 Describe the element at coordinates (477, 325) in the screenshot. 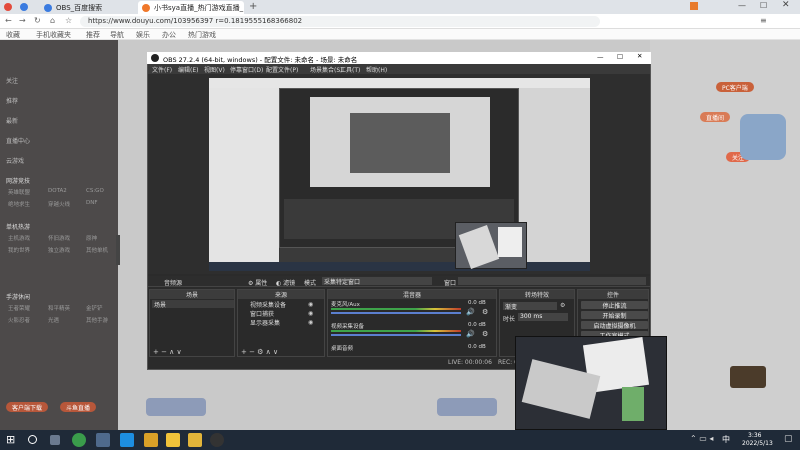

I see `mixer-channel-db: 0.0 dB` at that location.